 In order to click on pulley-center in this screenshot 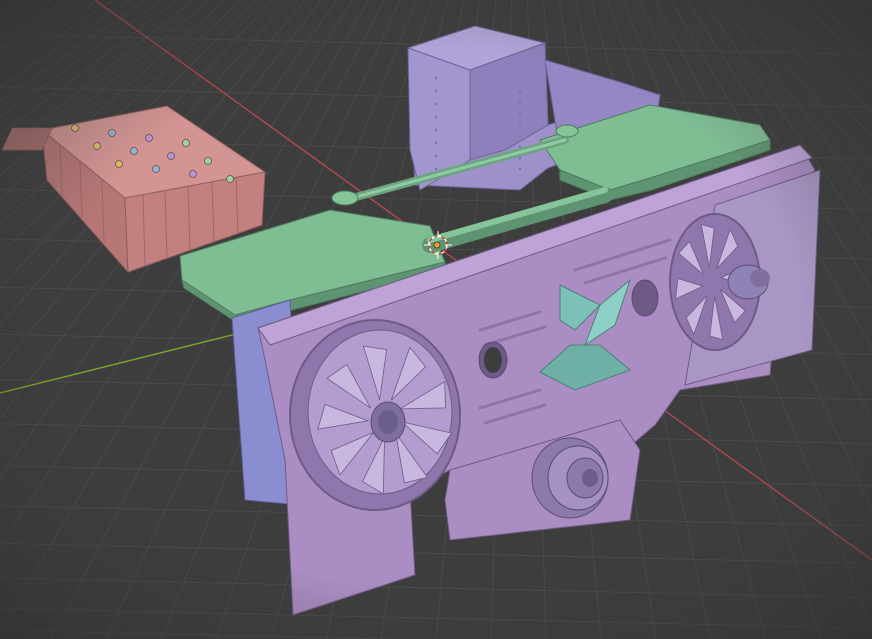, I will do `click(570, 478)`.